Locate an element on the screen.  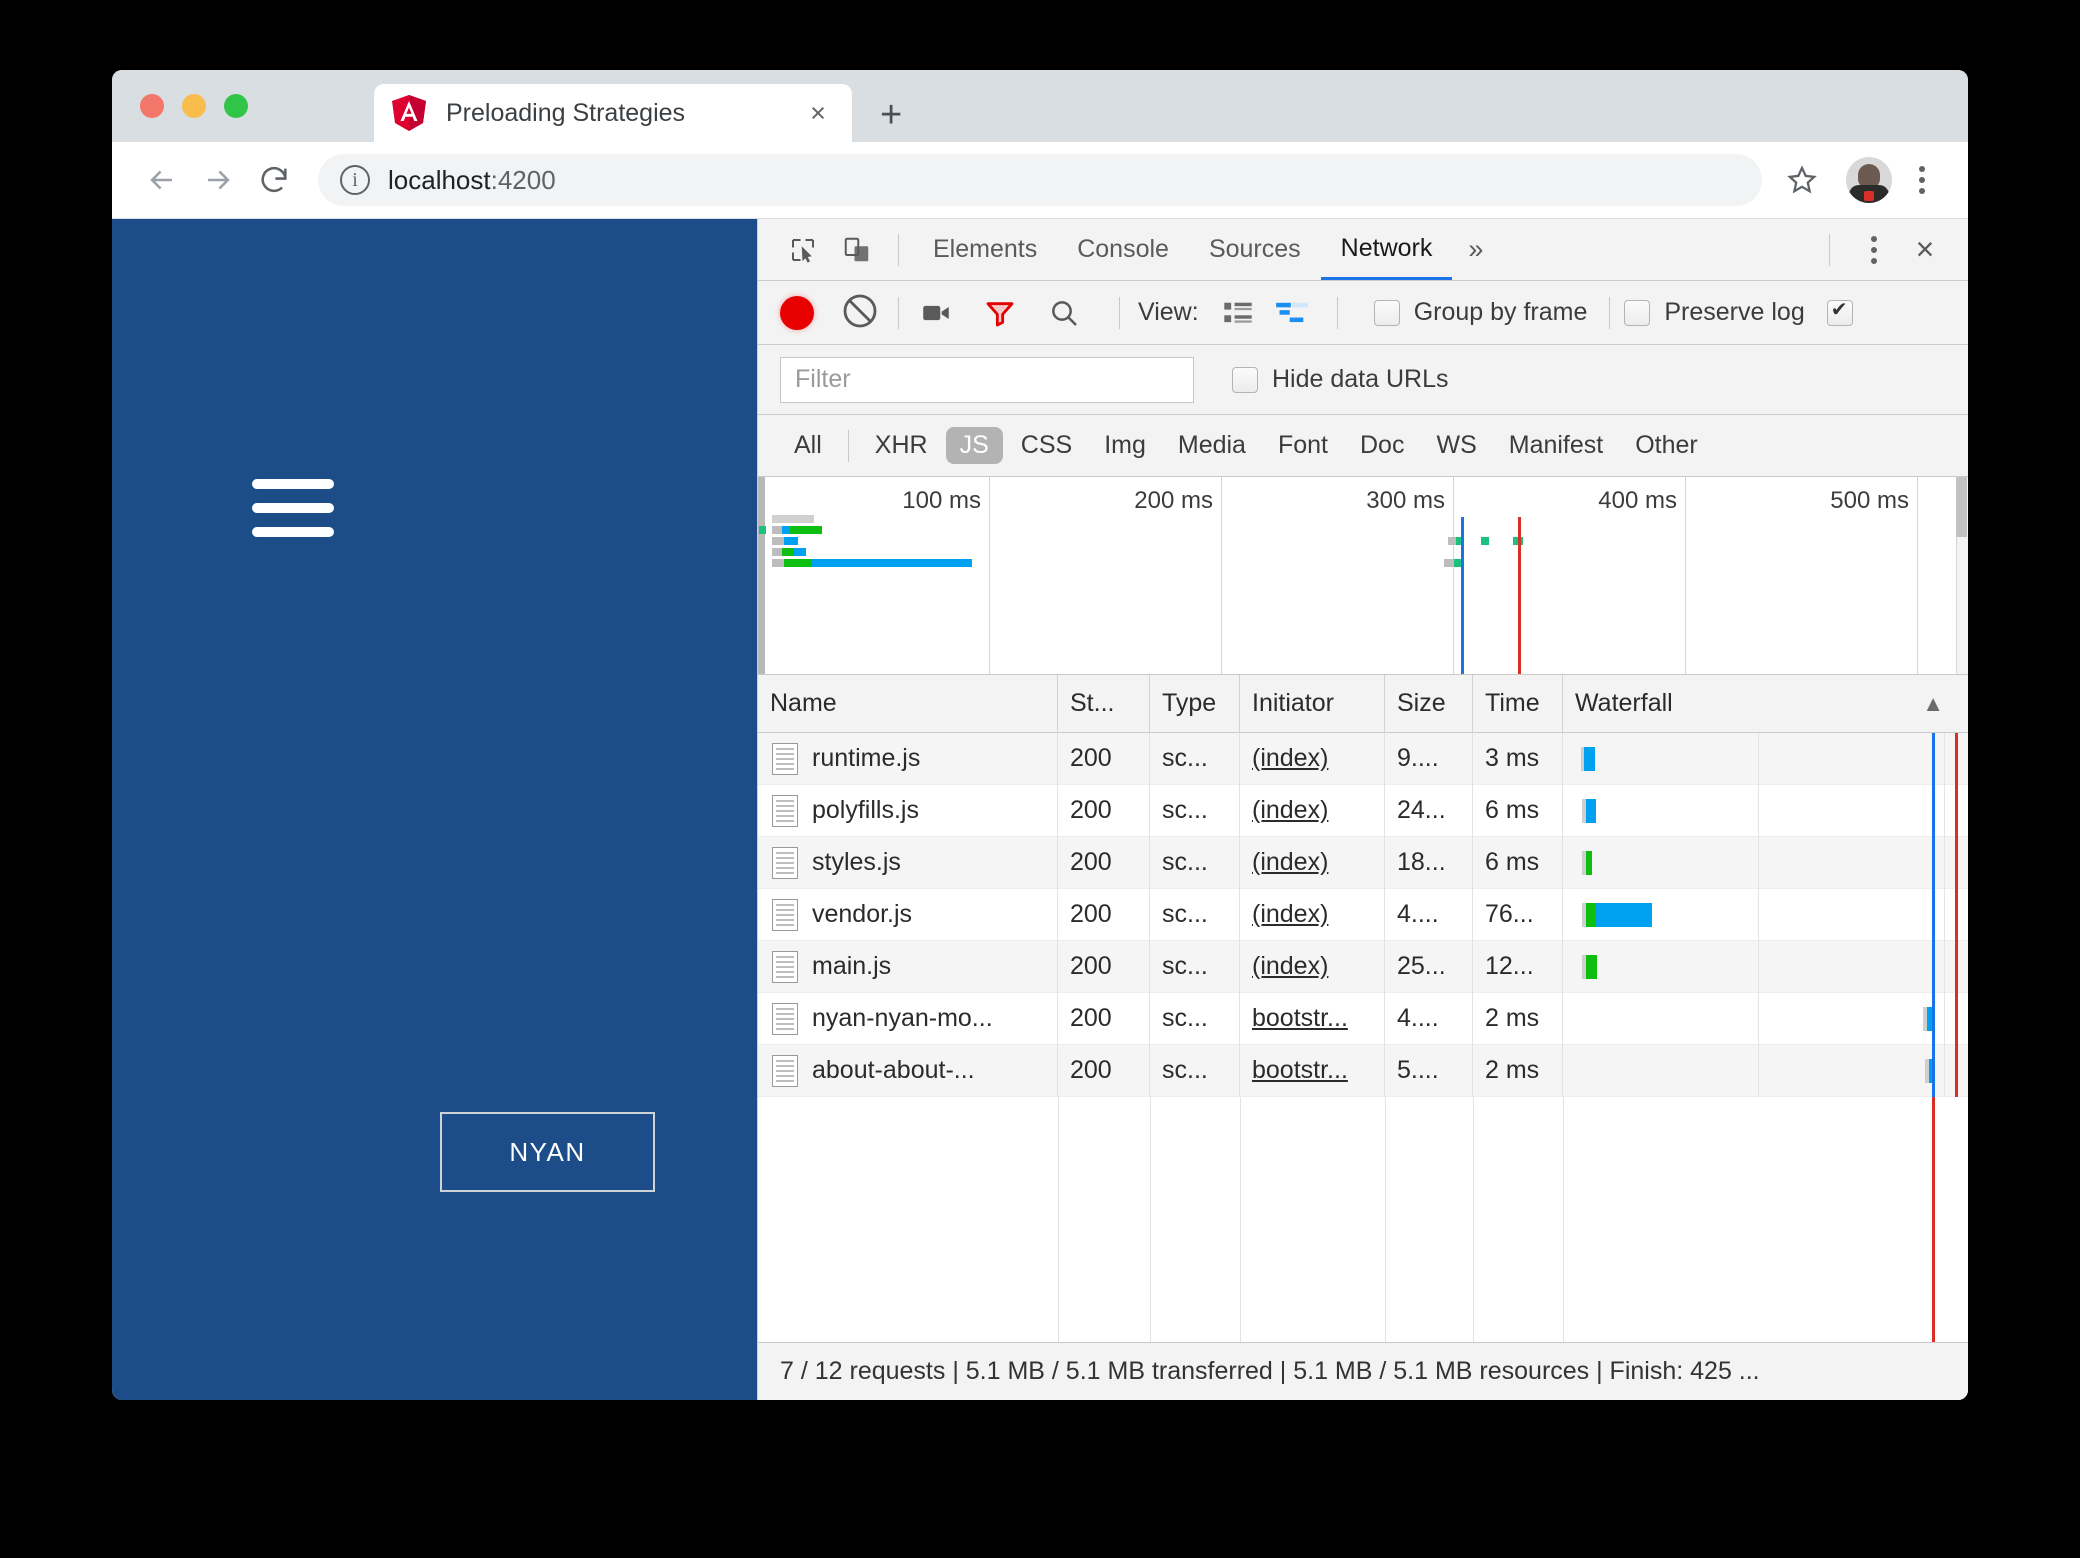
browser-menu-icon is located at coordinates (1922, 180).